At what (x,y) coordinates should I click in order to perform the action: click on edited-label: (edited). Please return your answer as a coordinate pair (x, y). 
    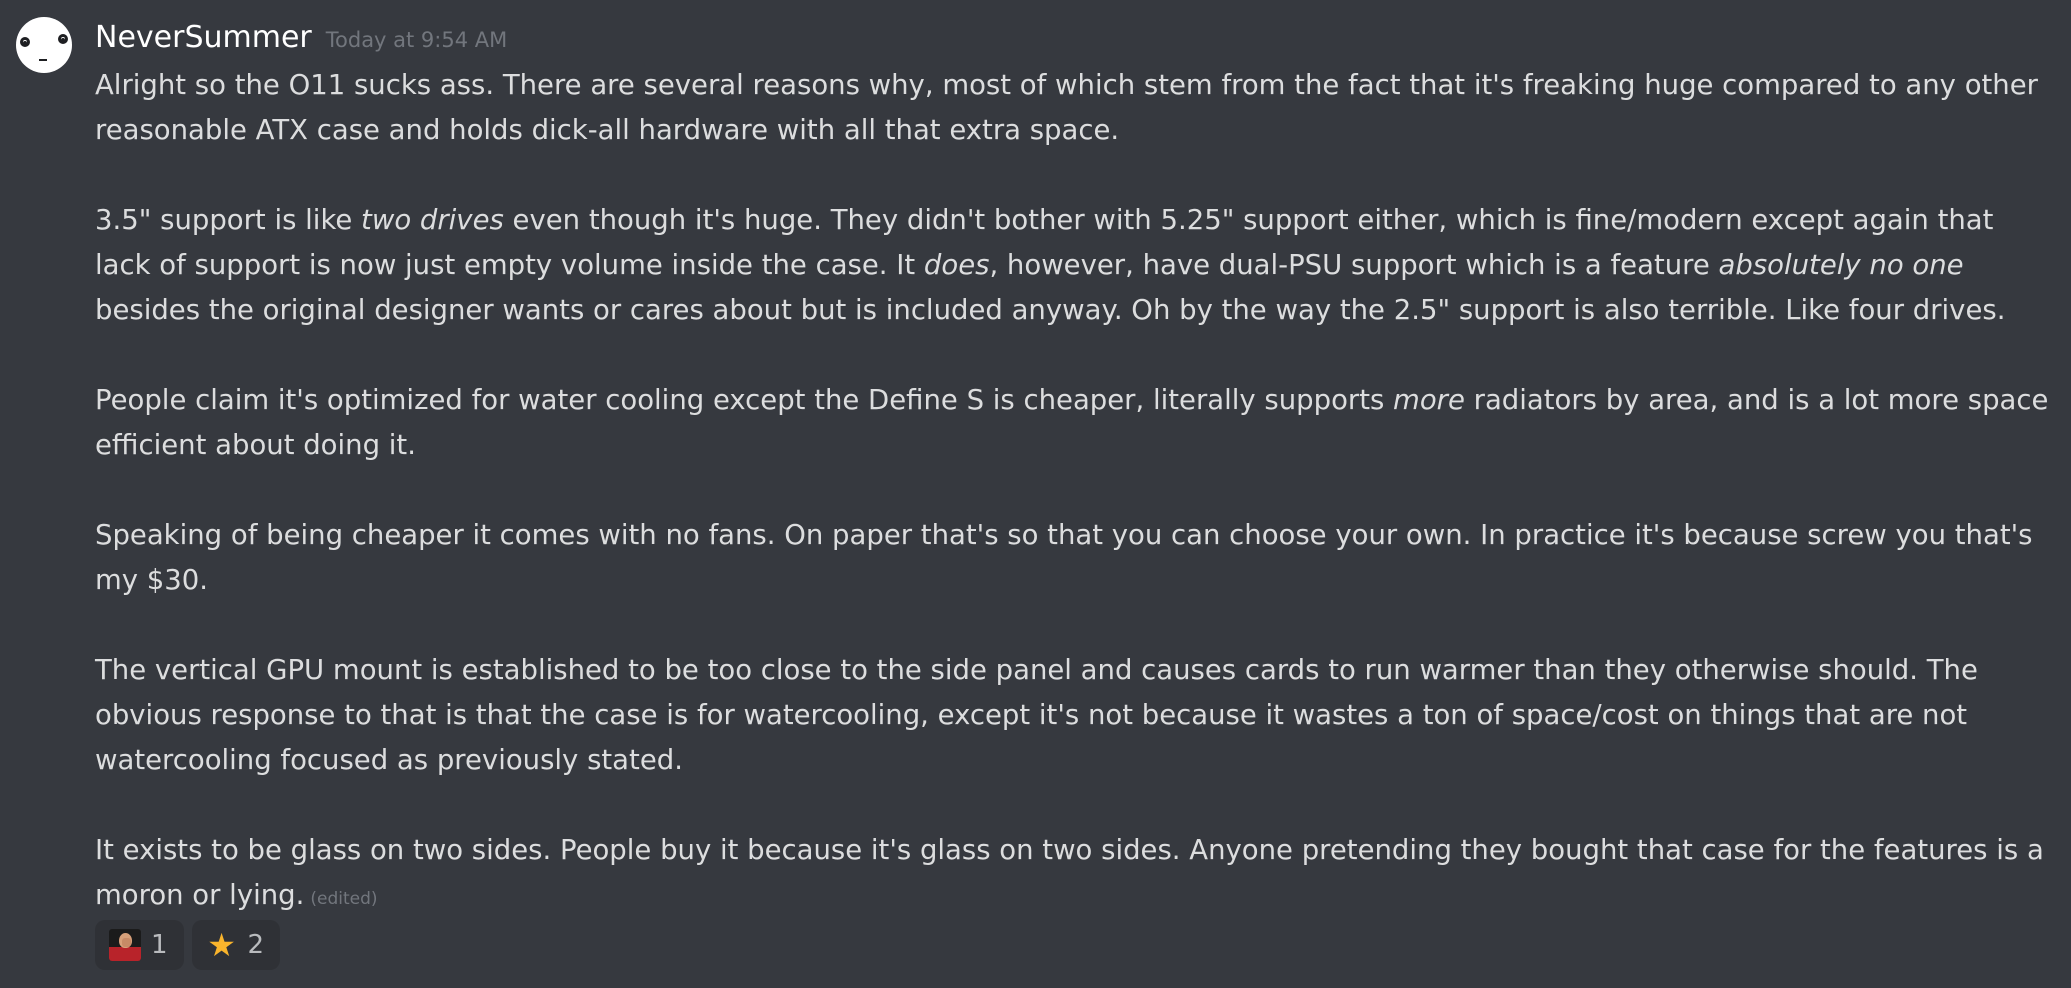
    Looking at the image, I should click on (344, 899).